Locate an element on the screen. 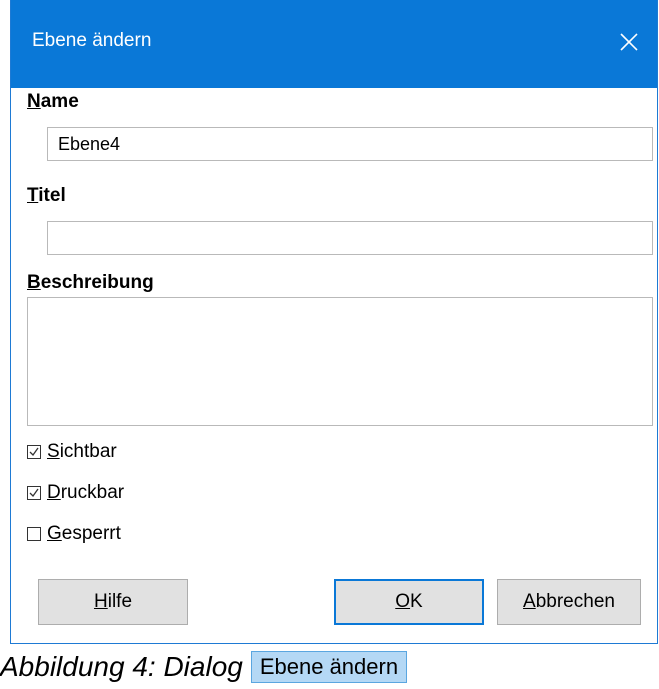 This screenshot has width=659, height=689. visible-checkbox-box is located at coordinates (34, 452).